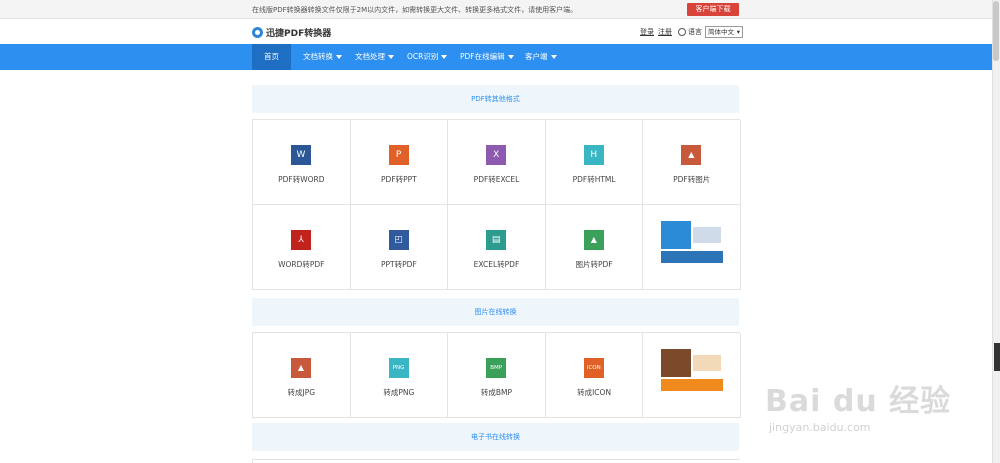 The width and height of the screenshot is (1000, 463). Describe the element at coordinates (370, 56) in the screenshot. I see `nav-item-label: 文档处理` at that location.